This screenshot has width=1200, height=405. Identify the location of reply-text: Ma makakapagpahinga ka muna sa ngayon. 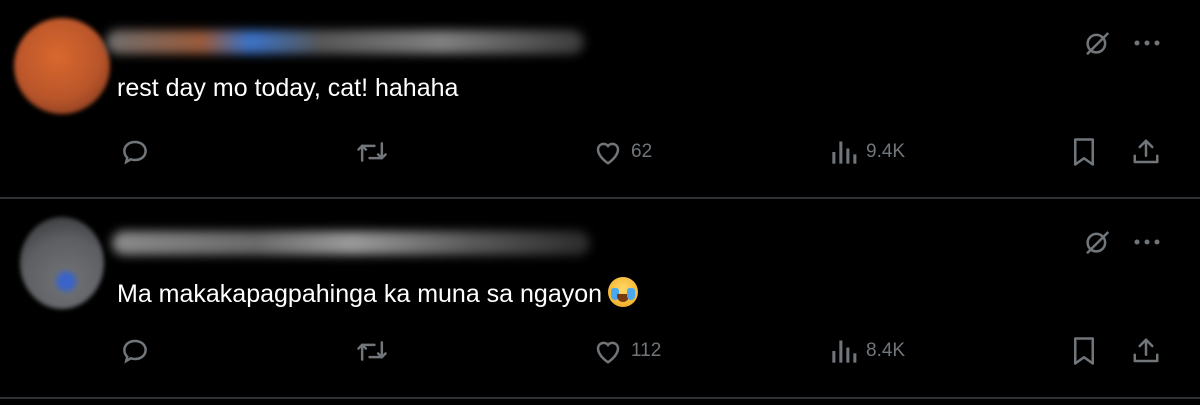
(378, 293).